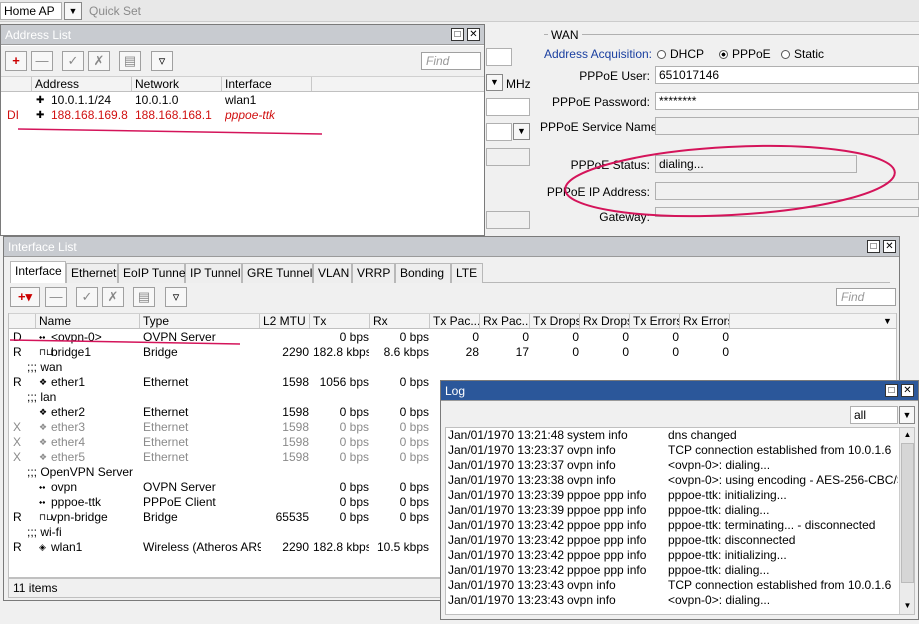  I want to click on annotation-underline-address, so click(170, 131).